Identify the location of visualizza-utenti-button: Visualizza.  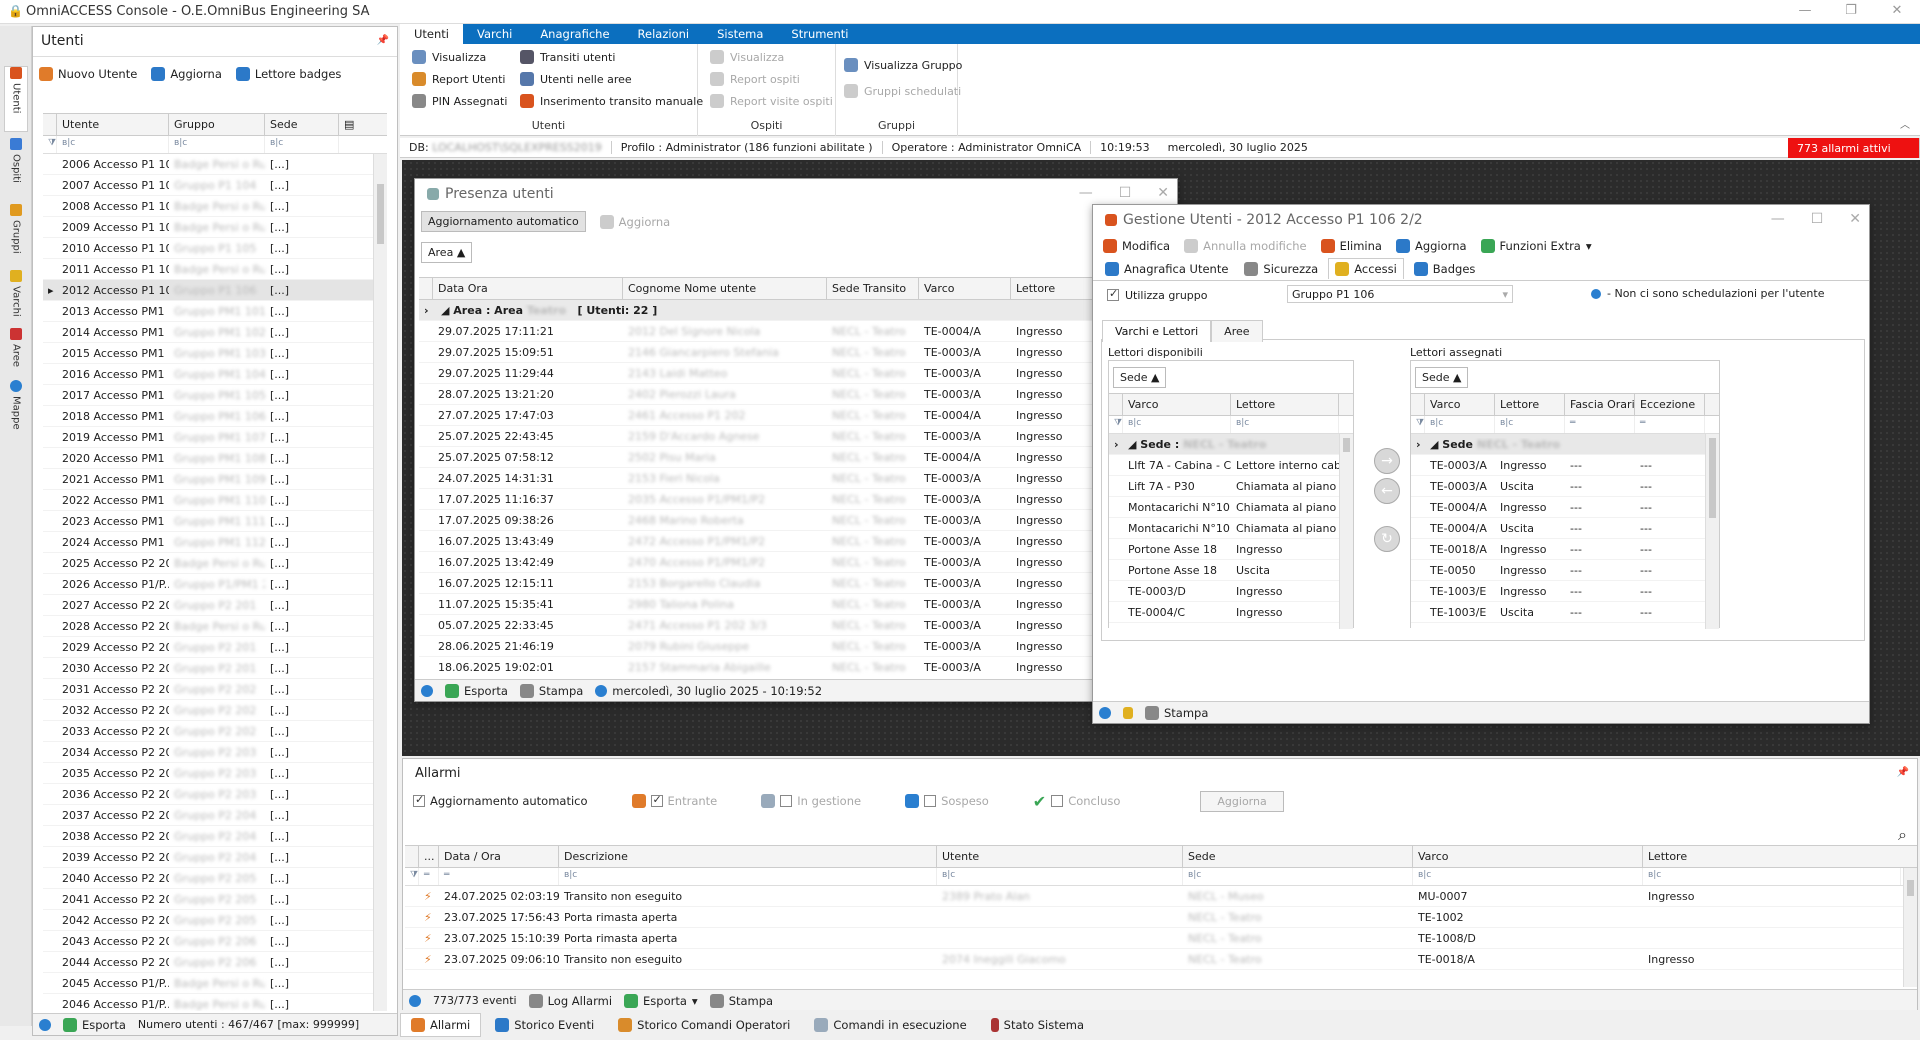
(449, 57).